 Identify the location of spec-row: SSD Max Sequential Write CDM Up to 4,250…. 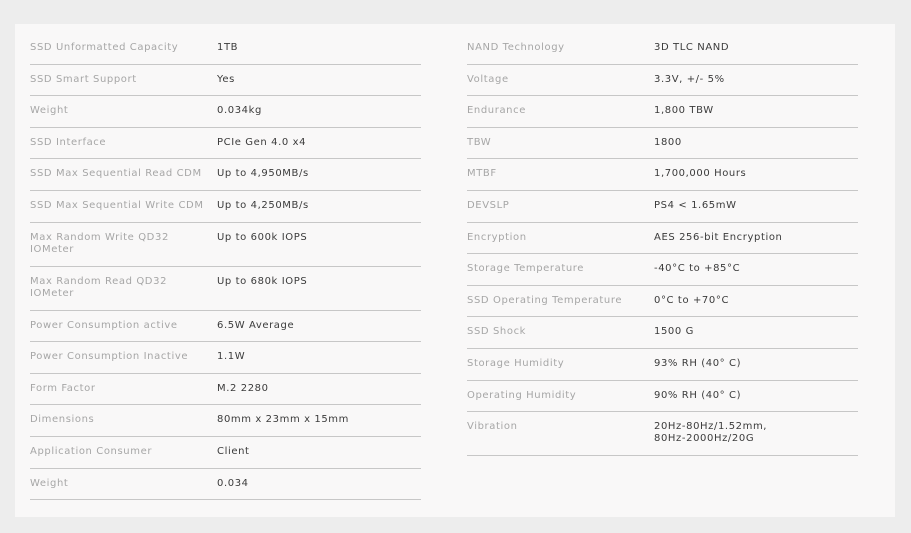
(225, 207).